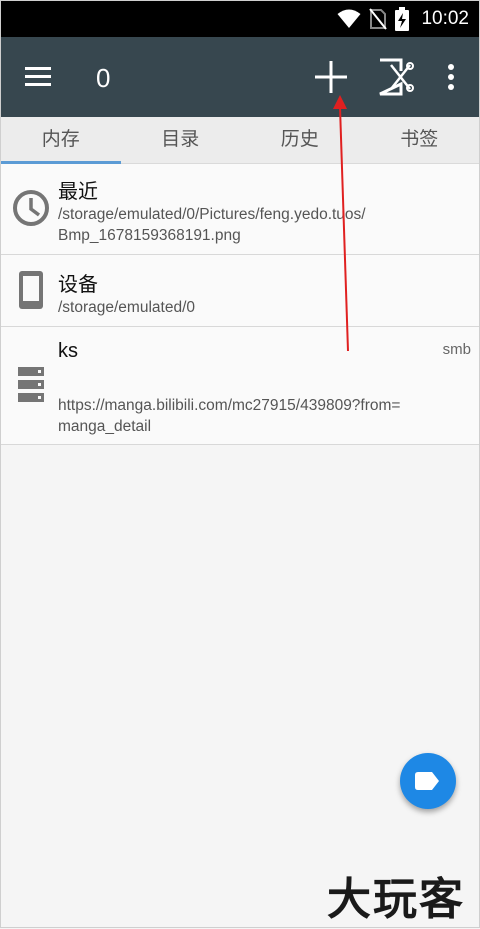 This screenshot has height=929, width=480. What do you see at coordinates (61, 140) in the screenshot?
I see `tab-memory: 内存` at bounding box center [61, 140].